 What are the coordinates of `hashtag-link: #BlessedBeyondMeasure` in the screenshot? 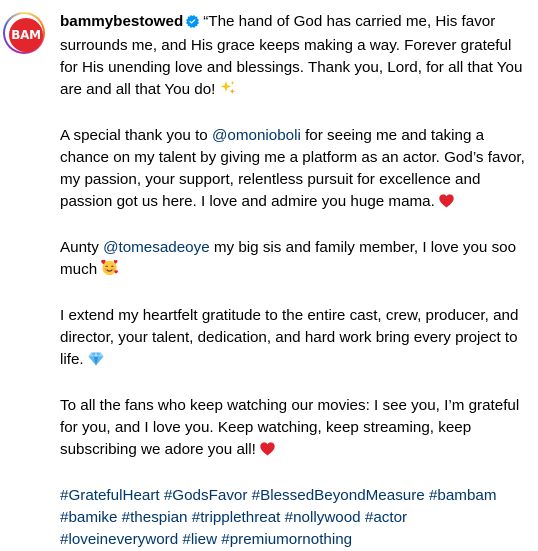 It's located at (338, 495).